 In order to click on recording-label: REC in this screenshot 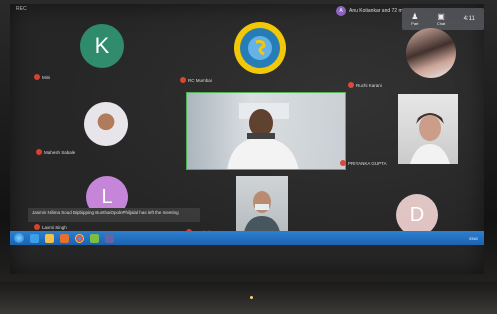, I will do `click(21, 9)`.